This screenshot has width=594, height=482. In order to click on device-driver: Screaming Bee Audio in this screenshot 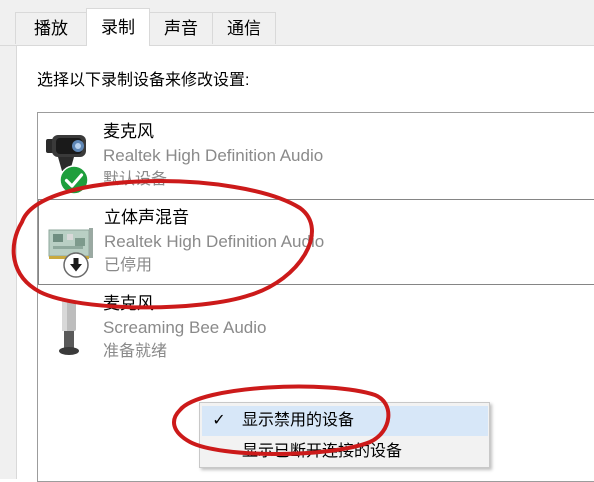, I will do `click(185, 327)`.